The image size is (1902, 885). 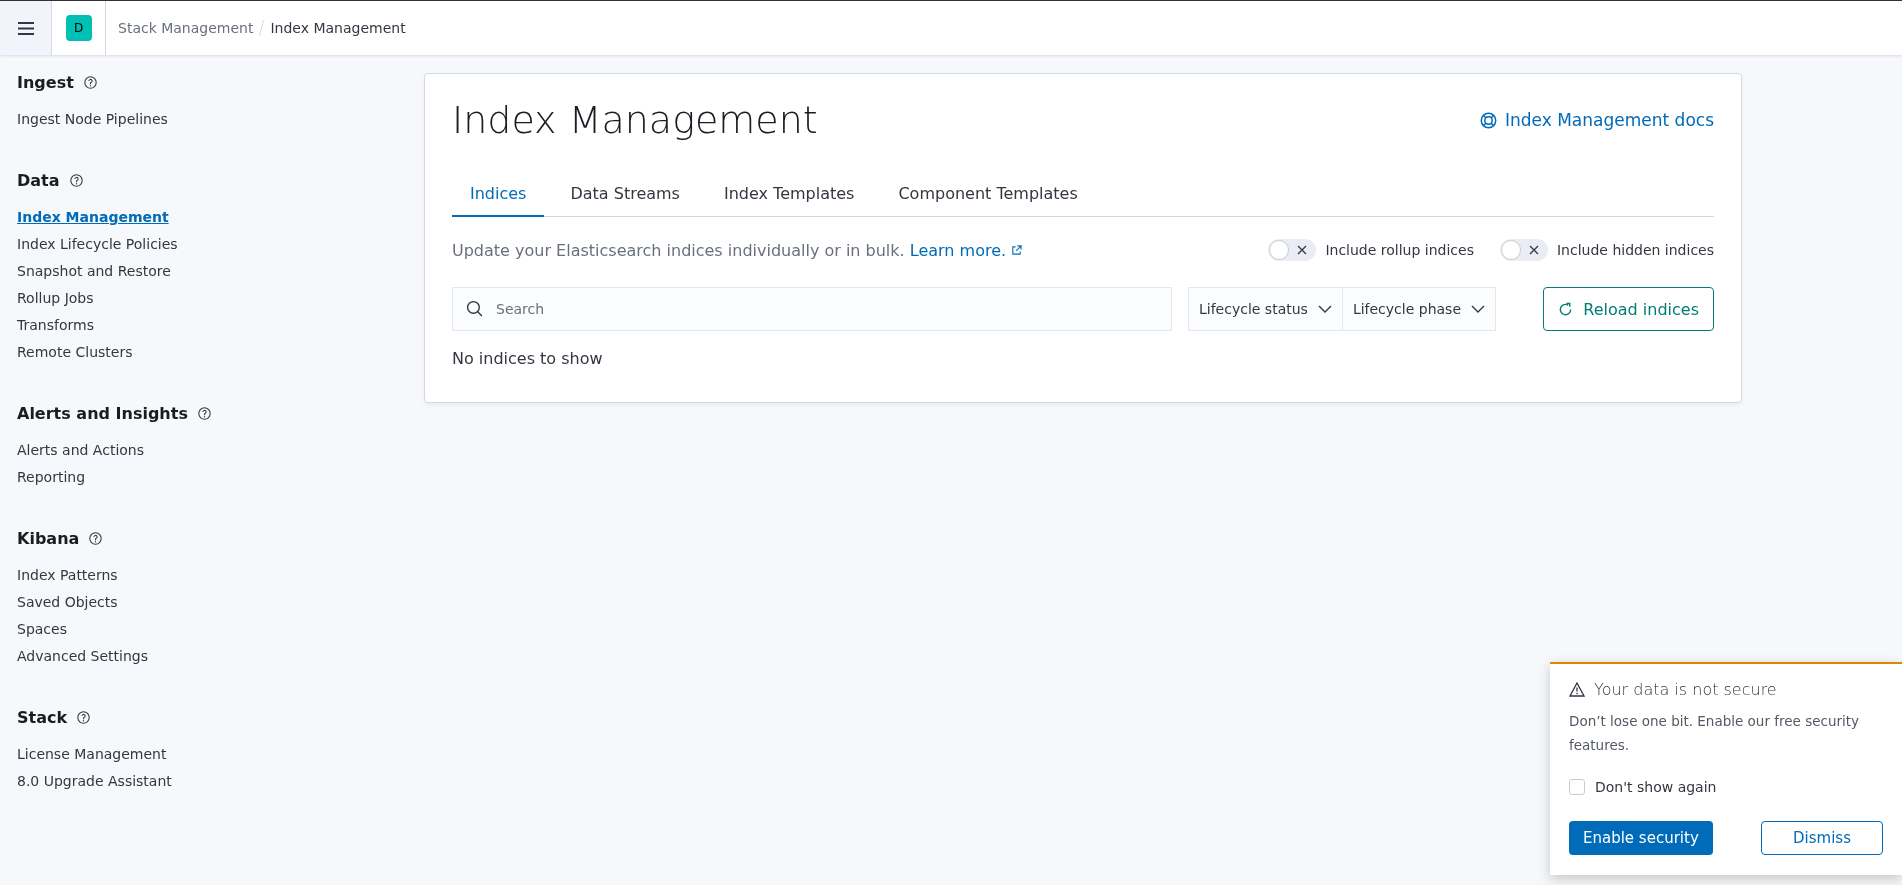 What do you see at coordinates (1715, 733) in the screenshot?
I see `toast-message: Don’t lose one bit. Enable our free security features.` at bounding box center [1715, 733].